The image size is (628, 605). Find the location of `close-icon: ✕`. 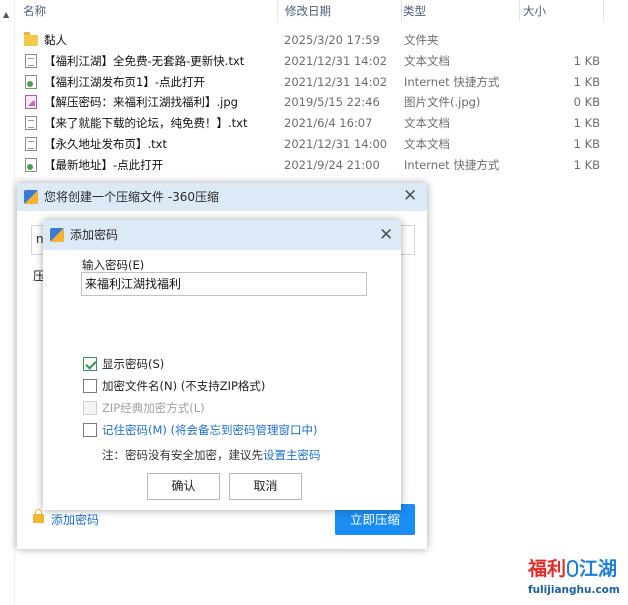

close-icon: ✕ is located at coordinates (410, 196).